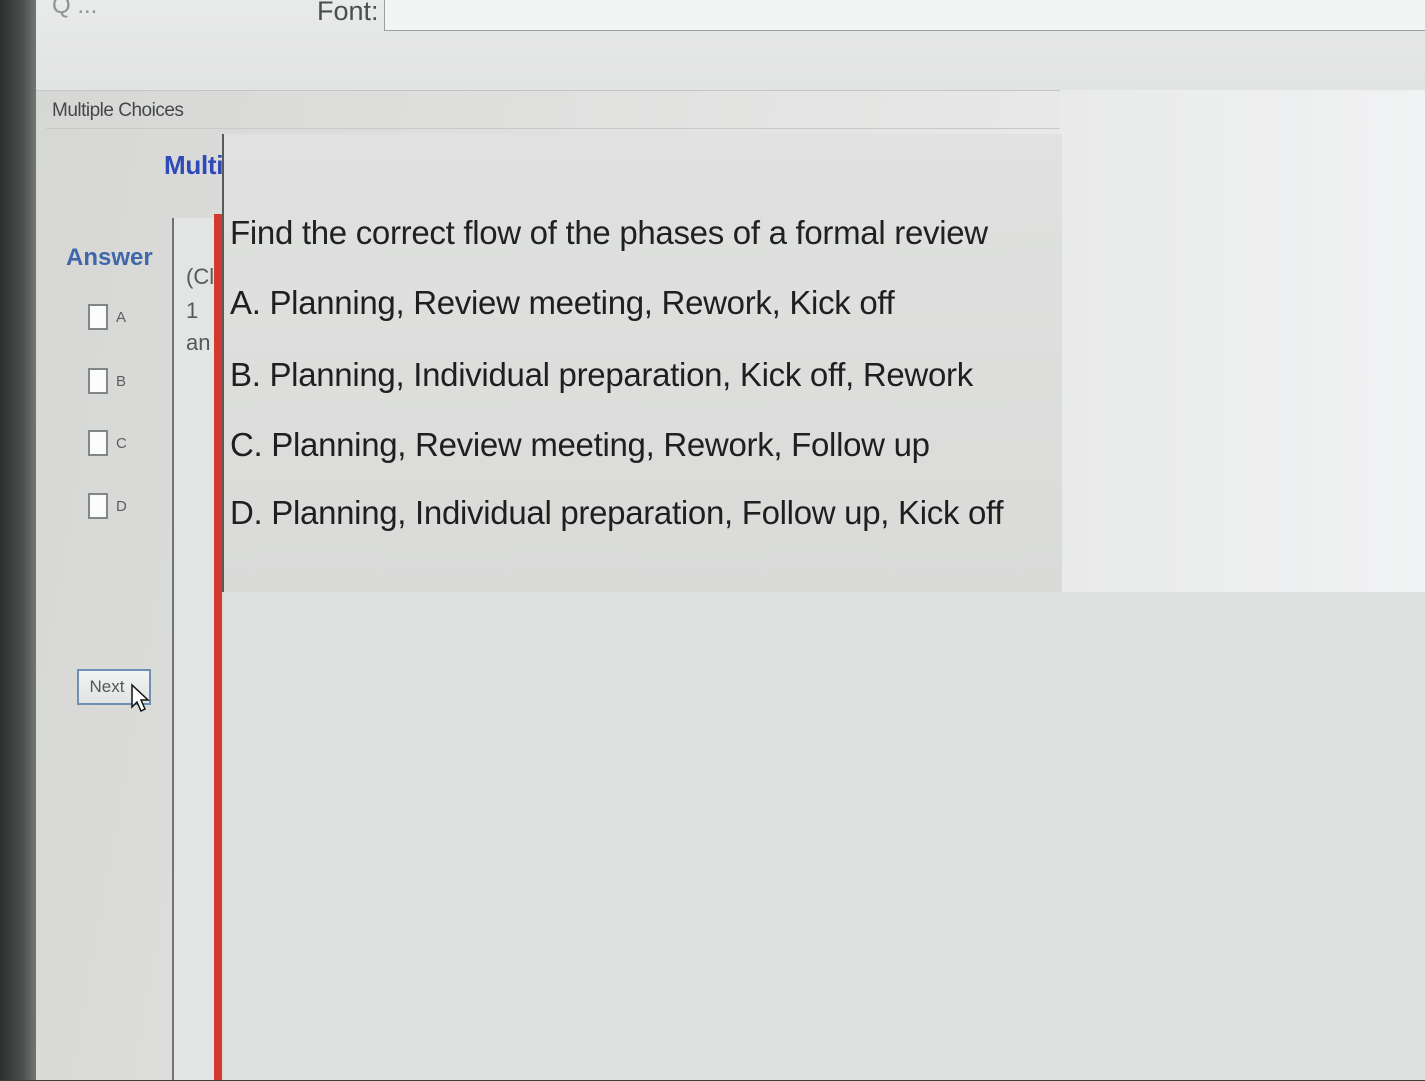 This screenshot has height=1081, width=1425. What do you see at coordinates (118, 111) in the screenshot?
I see `tab-multiple-choices: Multiple Choices` at bounding box center [118, 111].